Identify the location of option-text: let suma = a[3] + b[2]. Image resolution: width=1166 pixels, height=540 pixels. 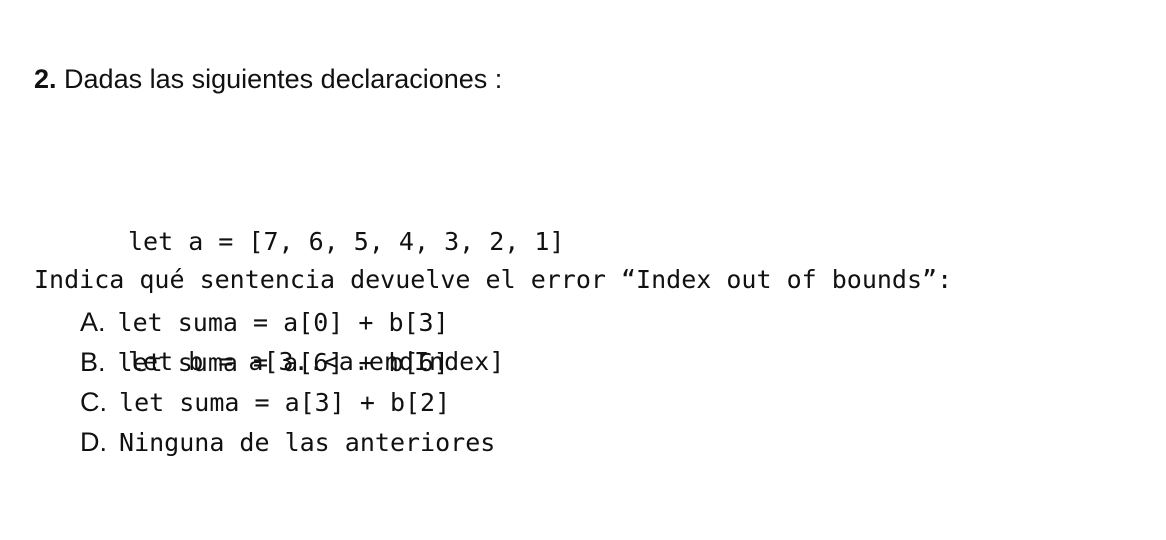
(285, 402).